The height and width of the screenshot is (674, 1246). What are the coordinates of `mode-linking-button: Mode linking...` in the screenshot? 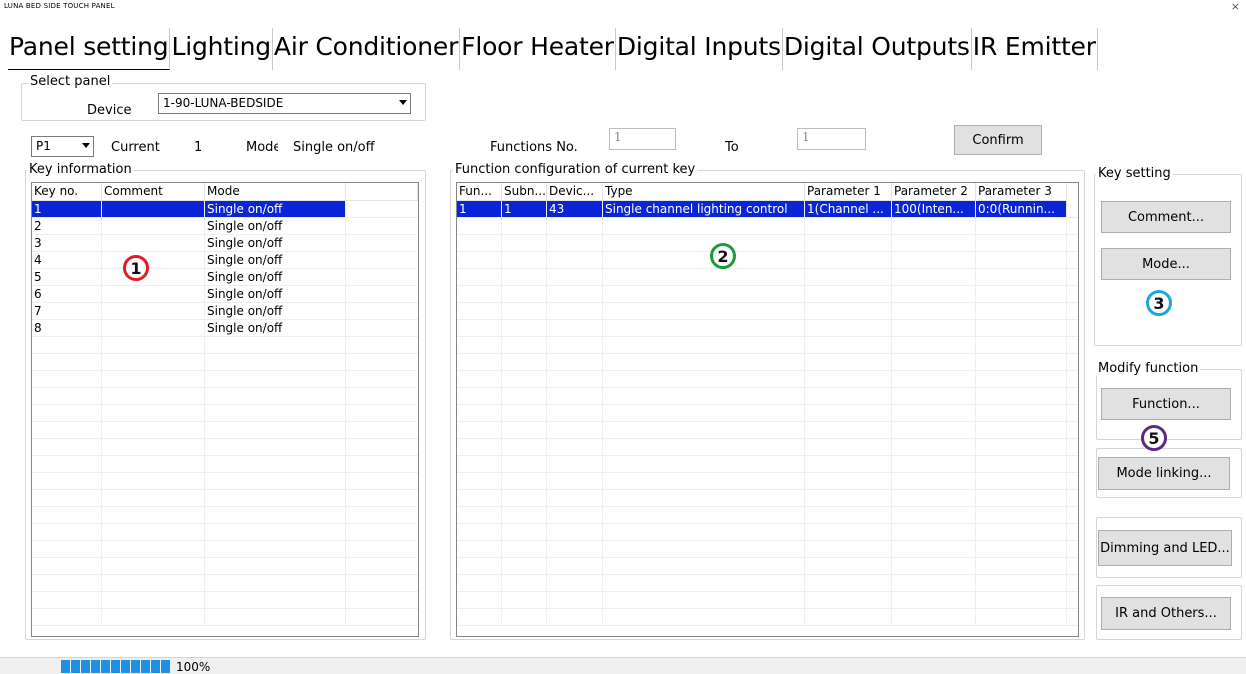 It's located at (1164, 473).